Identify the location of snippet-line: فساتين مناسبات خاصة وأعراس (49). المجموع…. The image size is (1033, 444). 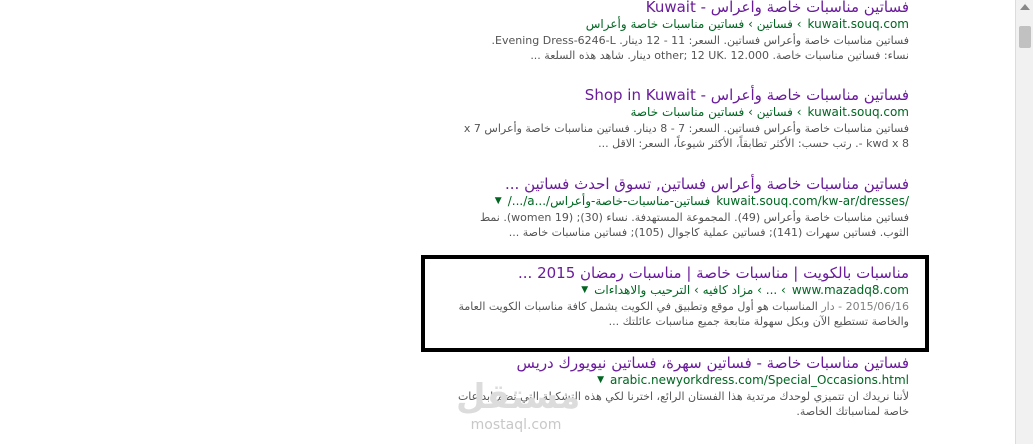
(694, 217).